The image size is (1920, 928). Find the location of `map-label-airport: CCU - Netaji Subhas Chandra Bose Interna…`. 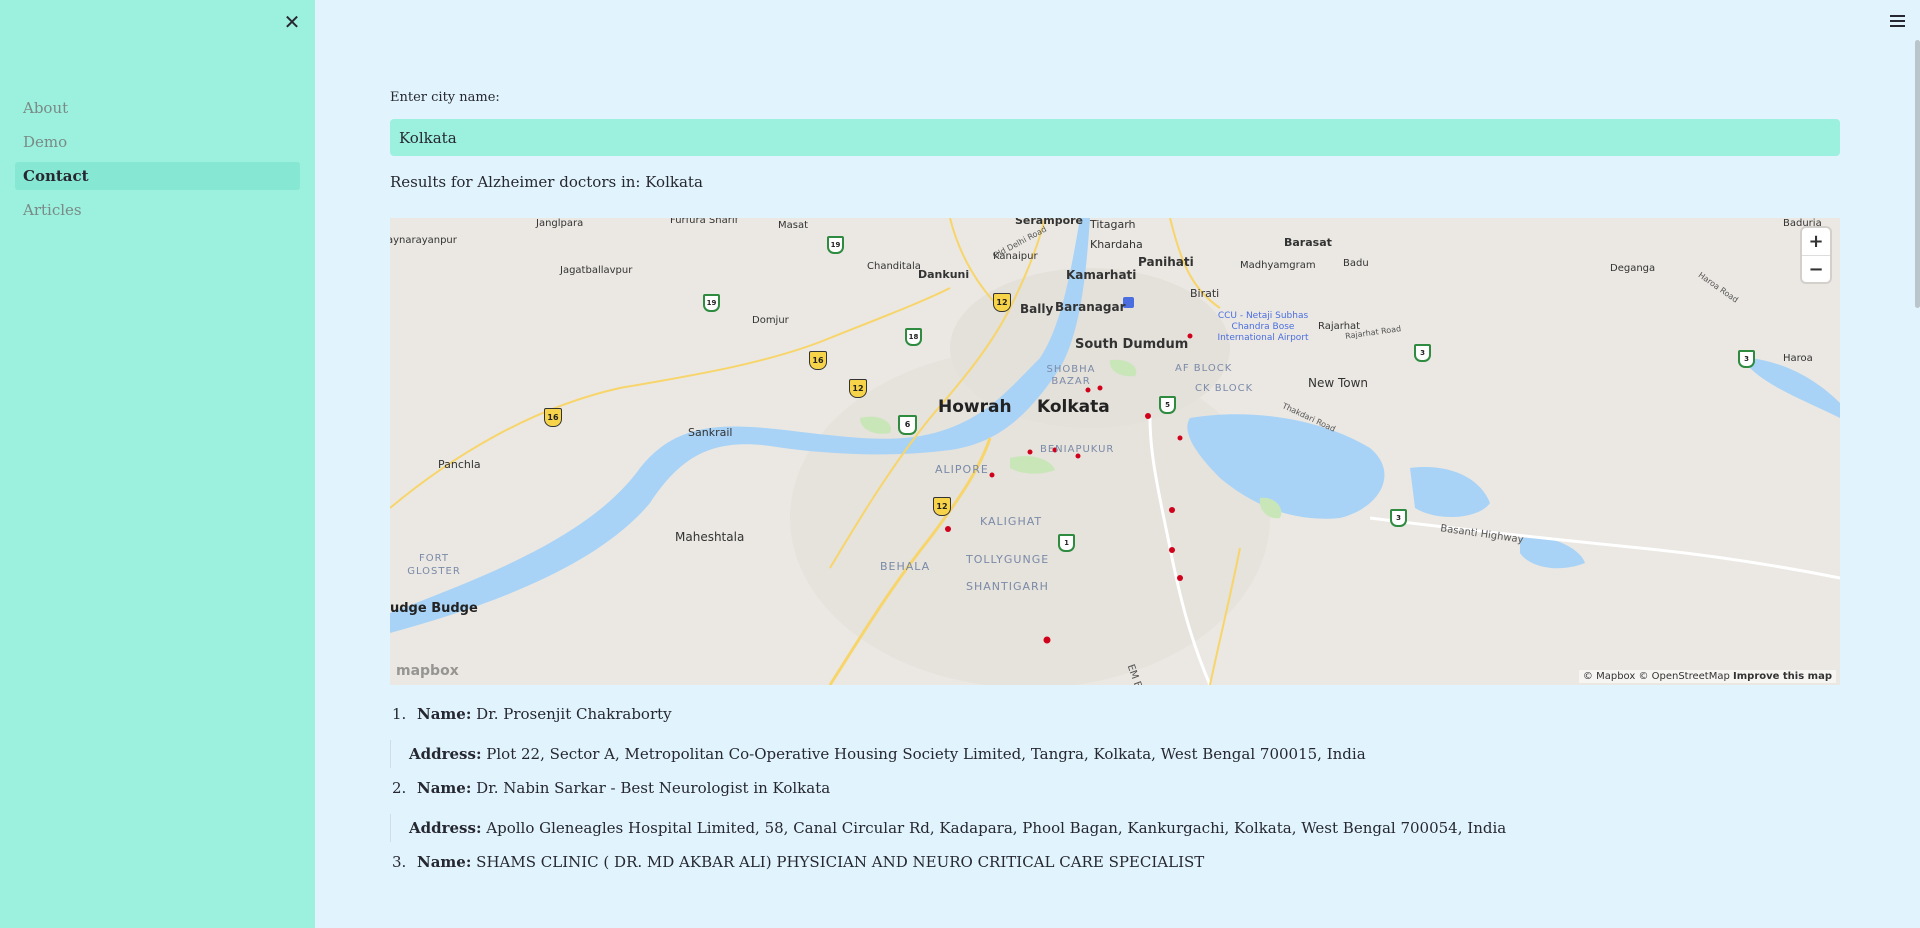

map-label-airport: CCU - Netaji Subhas Chandra Bose Interna… is located at coordinates (1263, 327).